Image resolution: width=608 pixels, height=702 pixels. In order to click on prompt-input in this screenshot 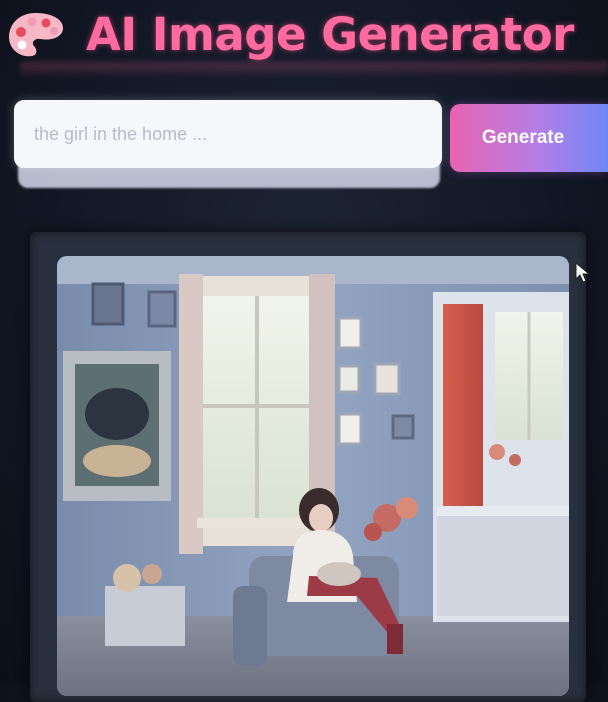, I will do `click(228, 134)`.